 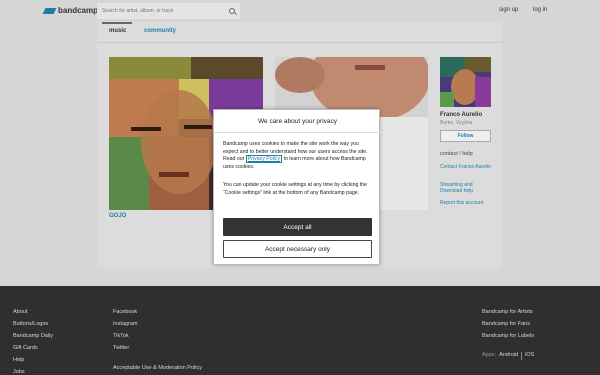 What do you see at coordinates (456, 154) in the screenshot?
I see `contact-heading: contact / help` at bounding box center [456, 154].